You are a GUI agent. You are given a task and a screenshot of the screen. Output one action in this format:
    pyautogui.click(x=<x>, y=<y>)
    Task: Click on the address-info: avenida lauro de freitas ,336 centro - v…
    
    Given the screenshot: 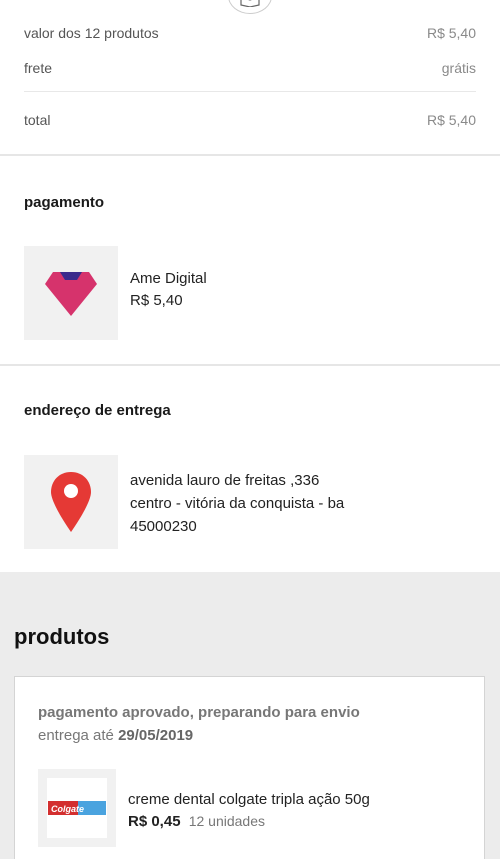 What is the action you would take?
    pyautogui.click(x=237, y=503)
    